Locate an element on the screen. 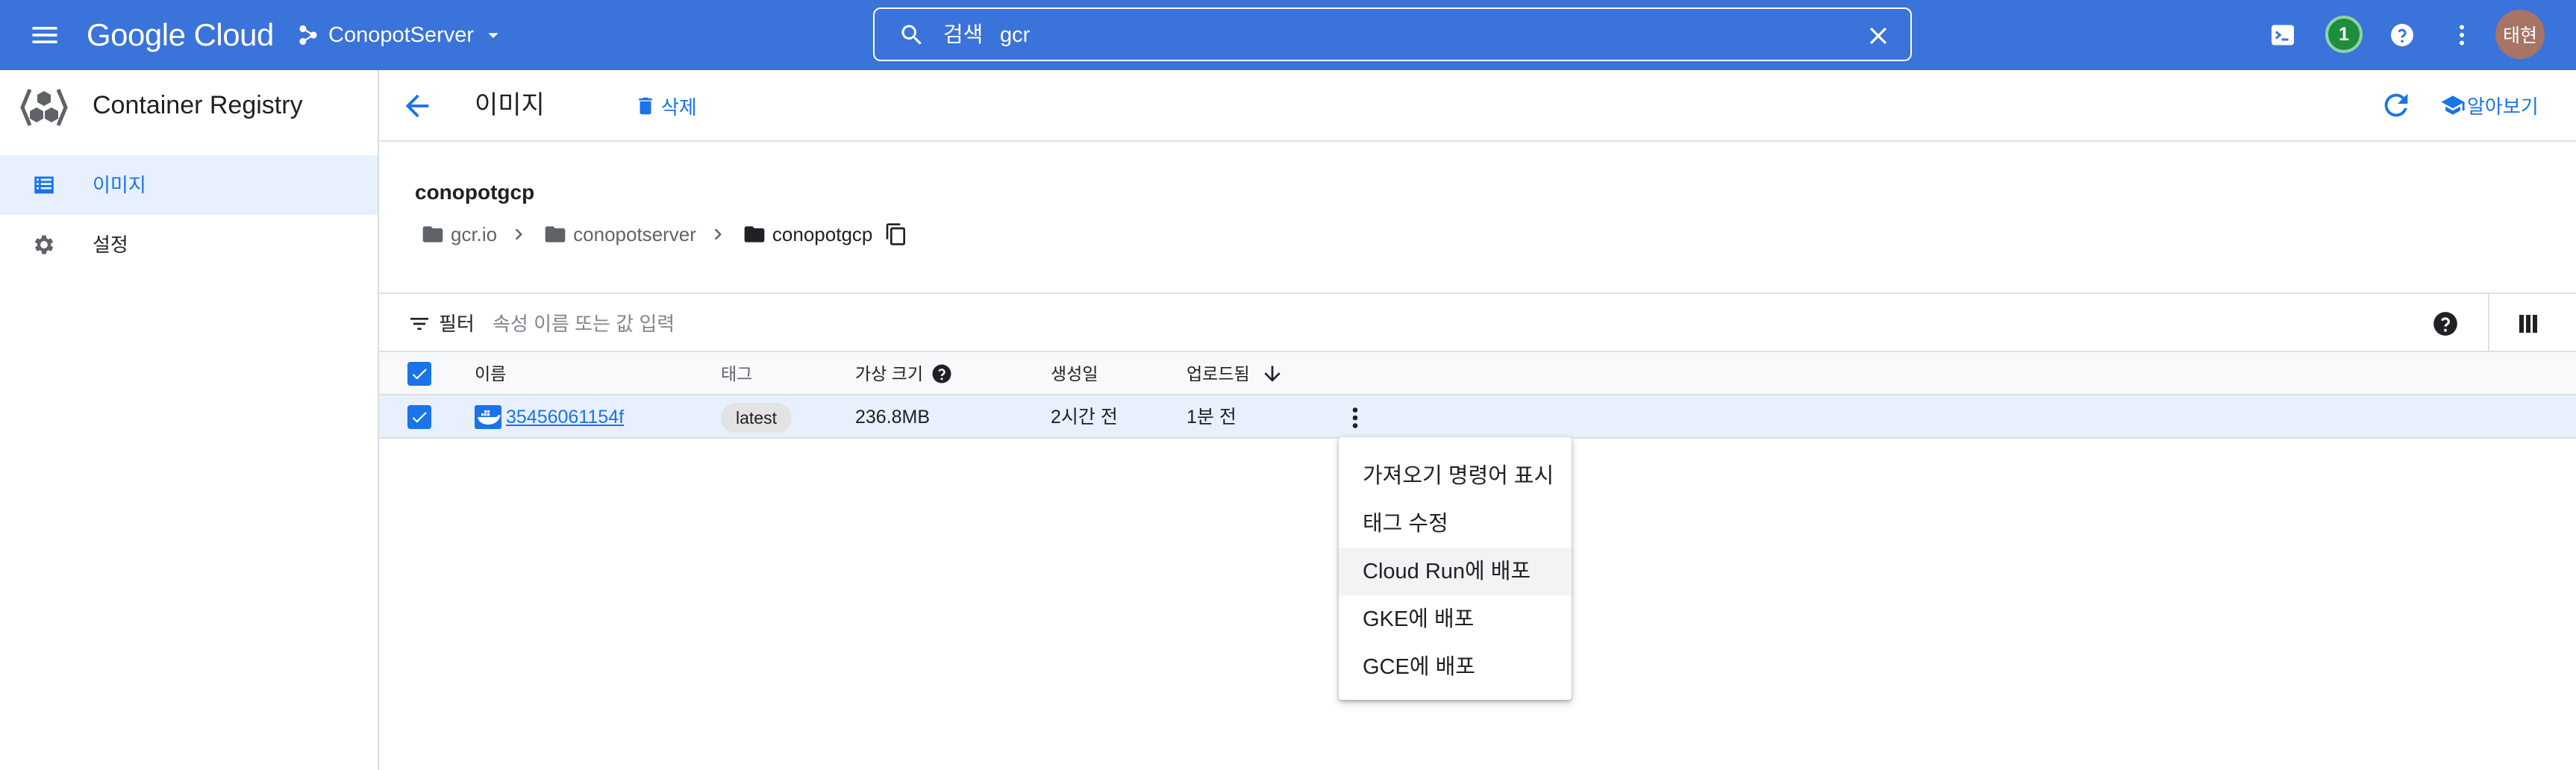 The width and height of the screenshot is (2576, 770). filter-input is located at coordinates (940, 324).